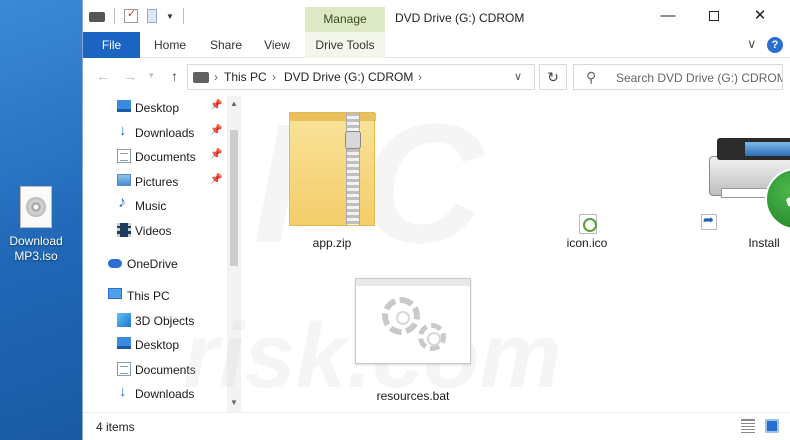 The width and height of the screenshot is (790, 440). I want to click on sidebar-item-label: Pictures, so click(157, 182).